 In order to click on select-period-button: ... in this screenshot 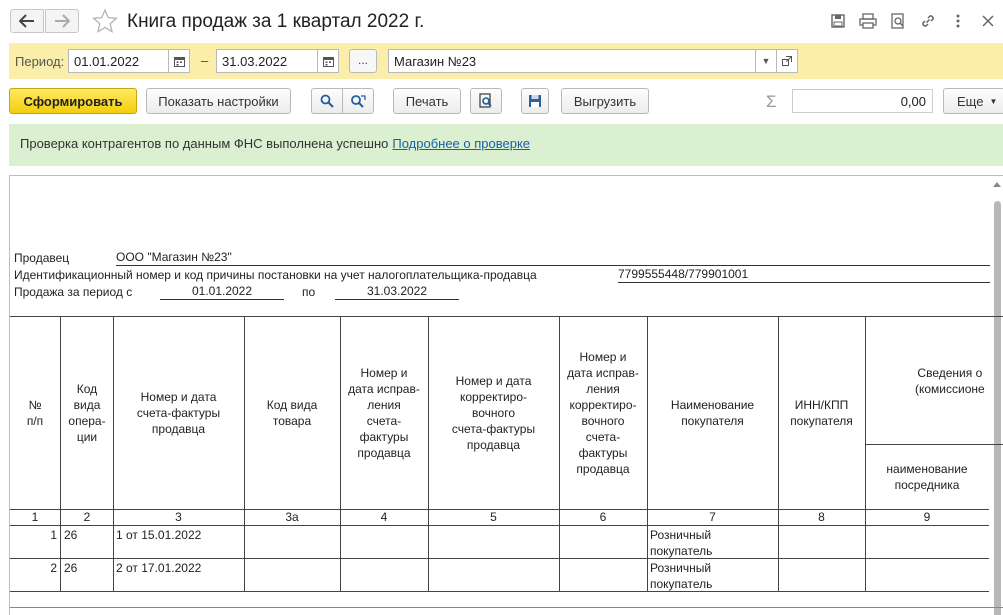, I will do `click(363, 61)`.